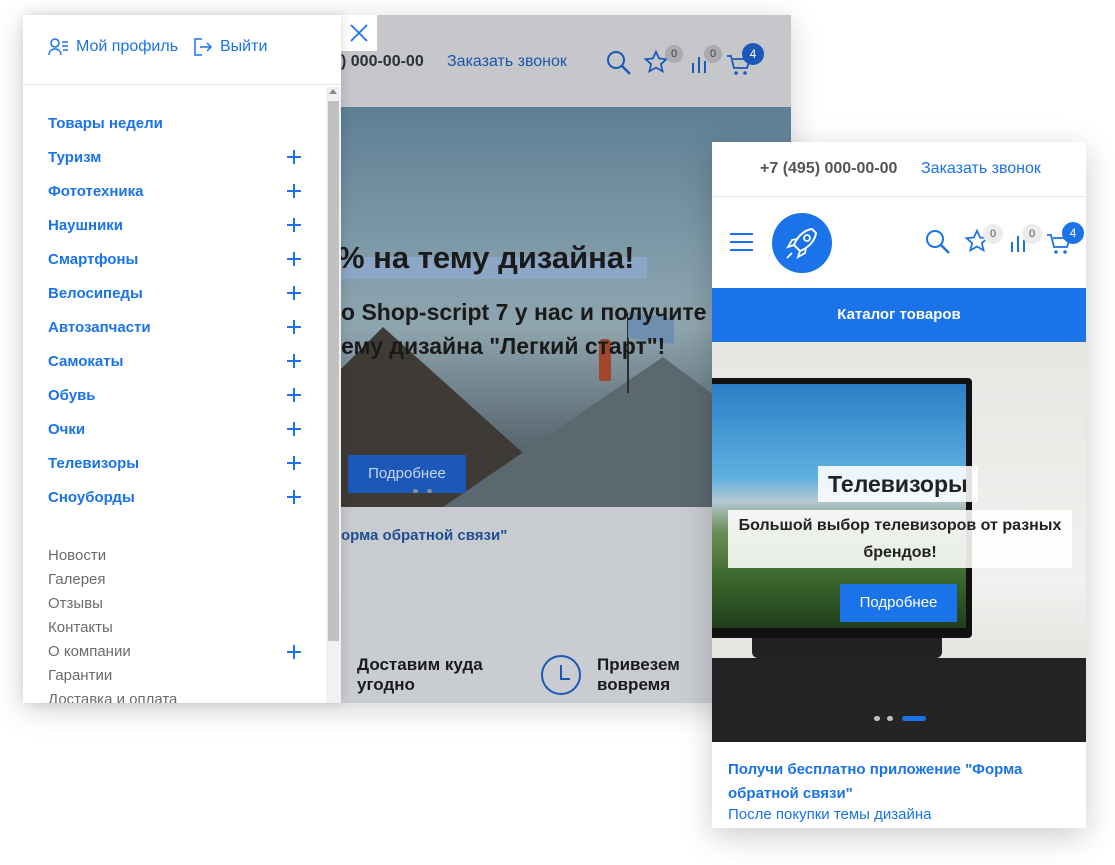  What do you see at coordinates (524, 312) in the screenshot?
I see `hero-line-1: о Shop-script 7 у нас и получите` at bounding box center [524, 312].